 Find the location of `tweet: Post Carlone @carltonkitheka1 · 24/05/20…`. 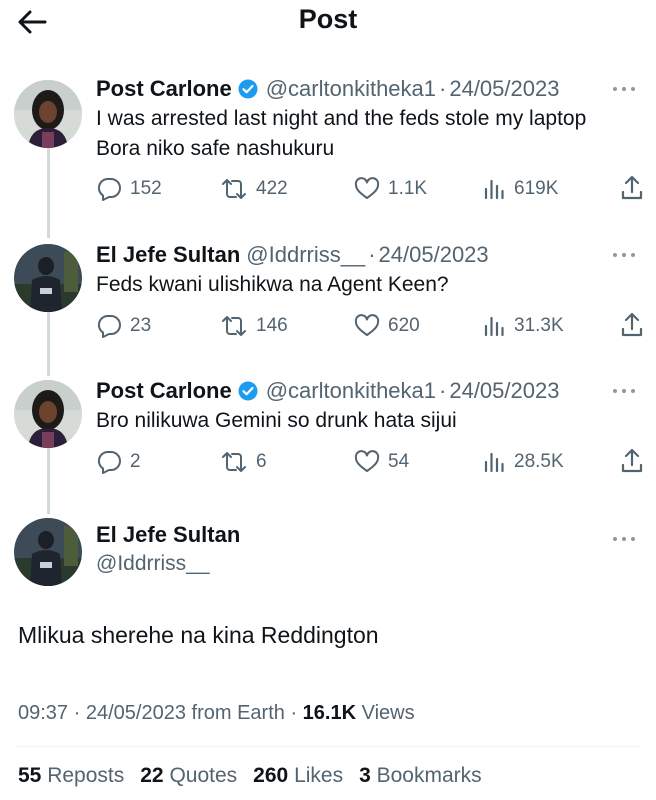

tweet: Post Carlone @carltonkitheka1 · 24/05/20… is located at coordinates (328, 431).